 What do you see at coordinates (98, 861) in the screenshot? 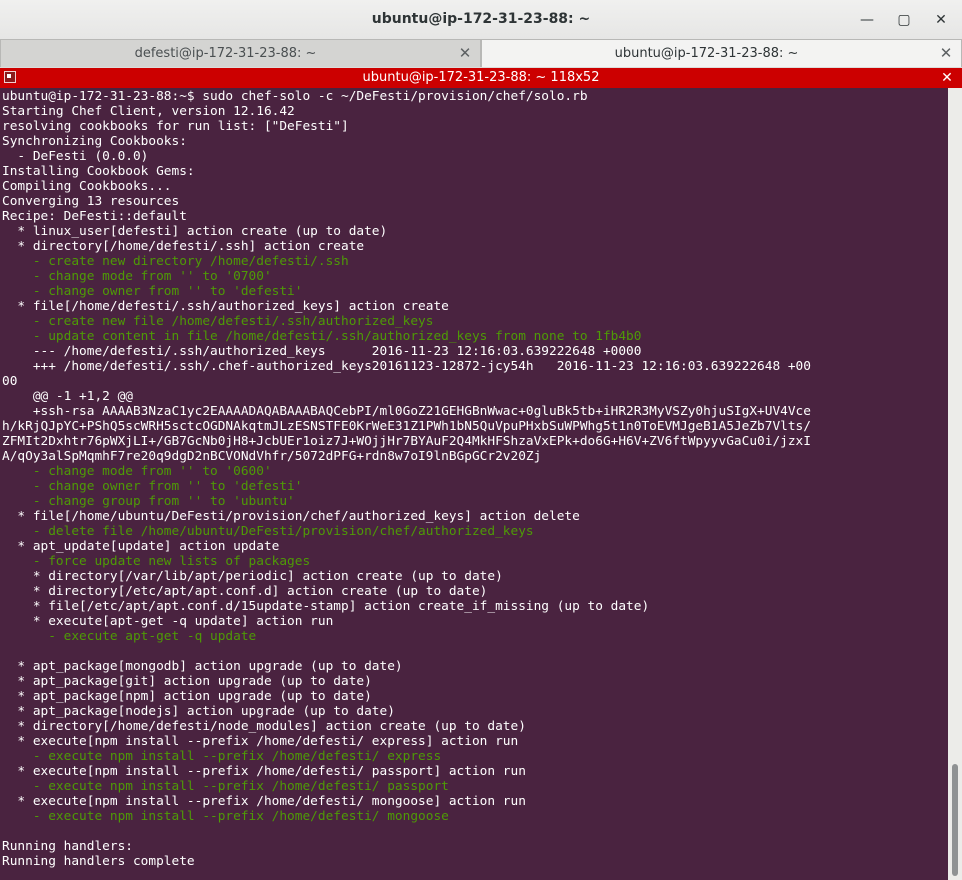
I see `terminal-line: Running handlers complete` at bounding box center [98, 861].